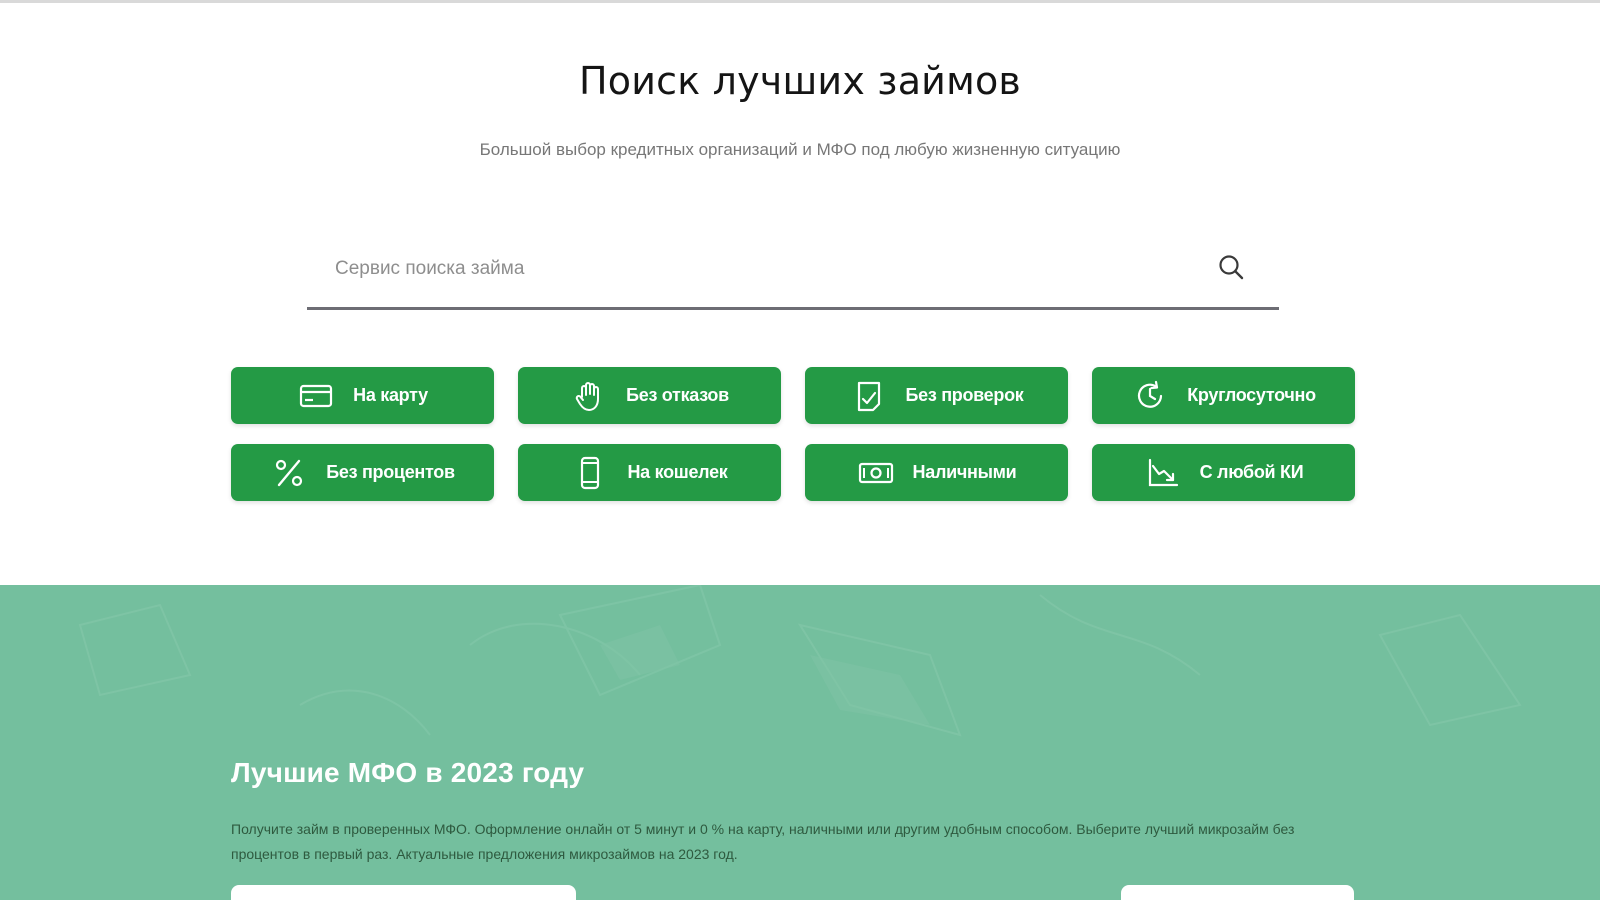 This screenshot has width=1600, height=900. I want to click on category-label: Наличными, so click(964, 472).